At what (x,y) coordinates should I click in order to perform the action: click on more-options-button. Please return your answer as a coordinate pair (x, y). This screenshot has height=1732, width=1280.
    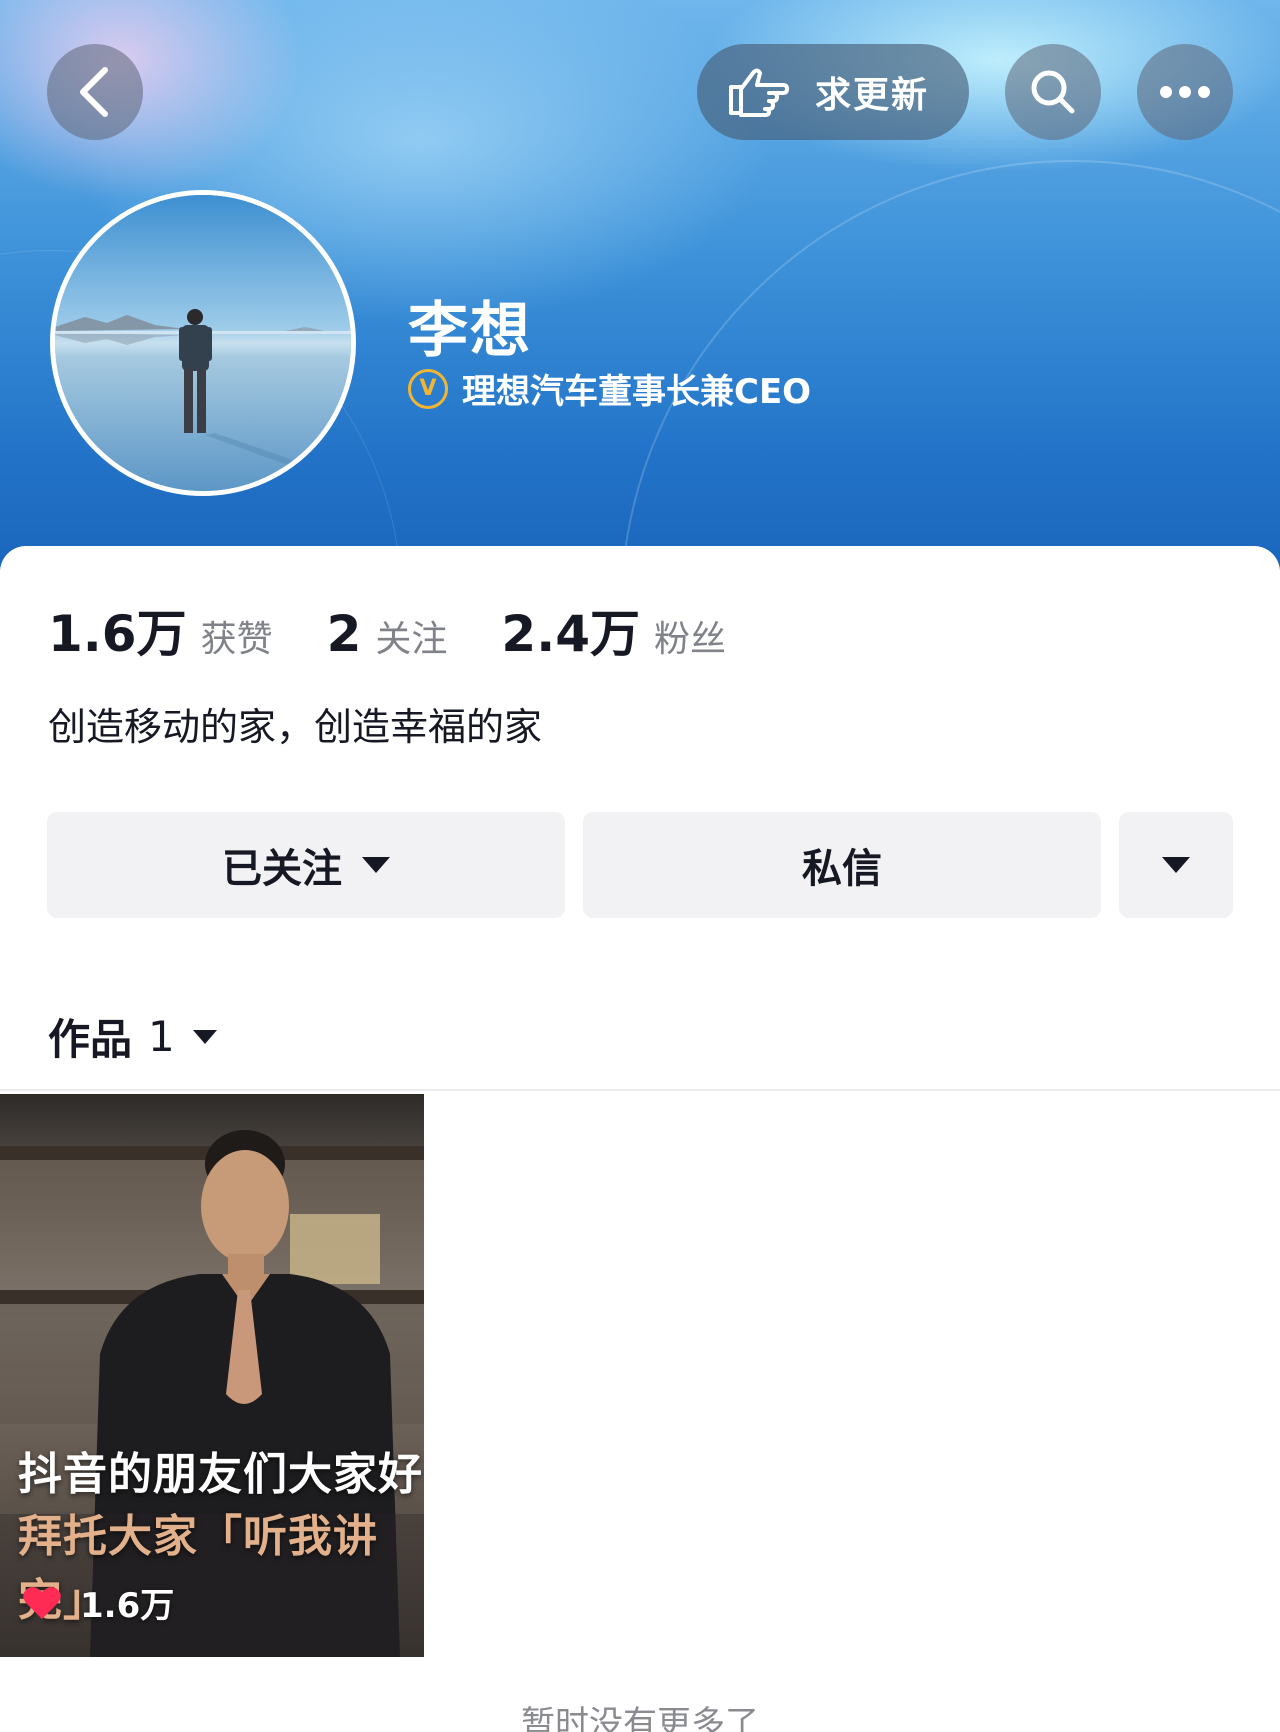
    Looking at the image, I should click on (1185, 92).